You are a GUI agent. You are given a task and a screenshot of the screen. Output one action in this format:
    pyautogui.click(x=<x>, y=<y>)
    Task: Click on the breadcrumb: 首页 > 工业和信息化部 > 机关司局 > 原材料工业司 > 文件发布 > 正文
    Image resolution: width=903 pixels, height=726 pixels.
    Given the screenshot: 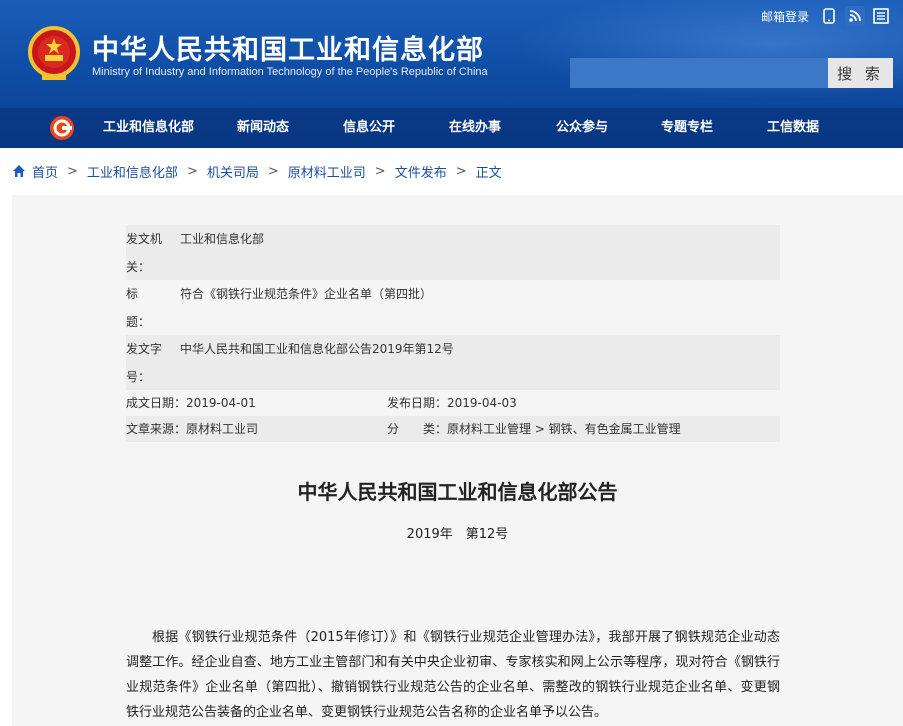 What is the action you would take?
    pyautogui.click(x=257, y=171)
    